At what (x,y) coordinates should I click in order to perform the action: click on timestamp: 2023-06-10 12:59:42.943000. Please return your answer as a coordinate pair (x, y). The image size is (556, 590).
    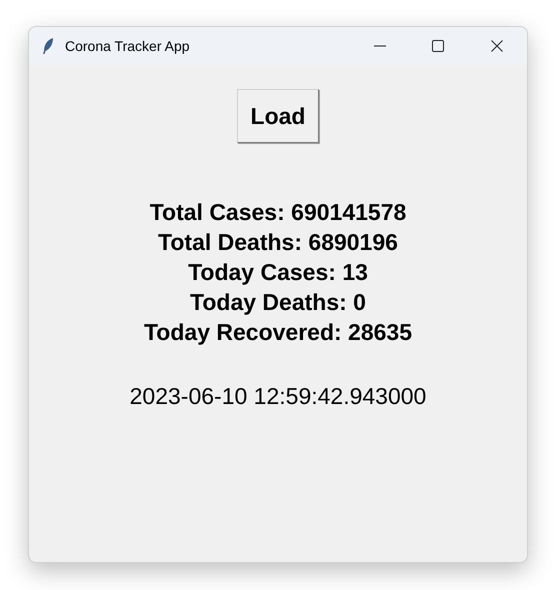
    Looking at the image, I should click on (278, 396).